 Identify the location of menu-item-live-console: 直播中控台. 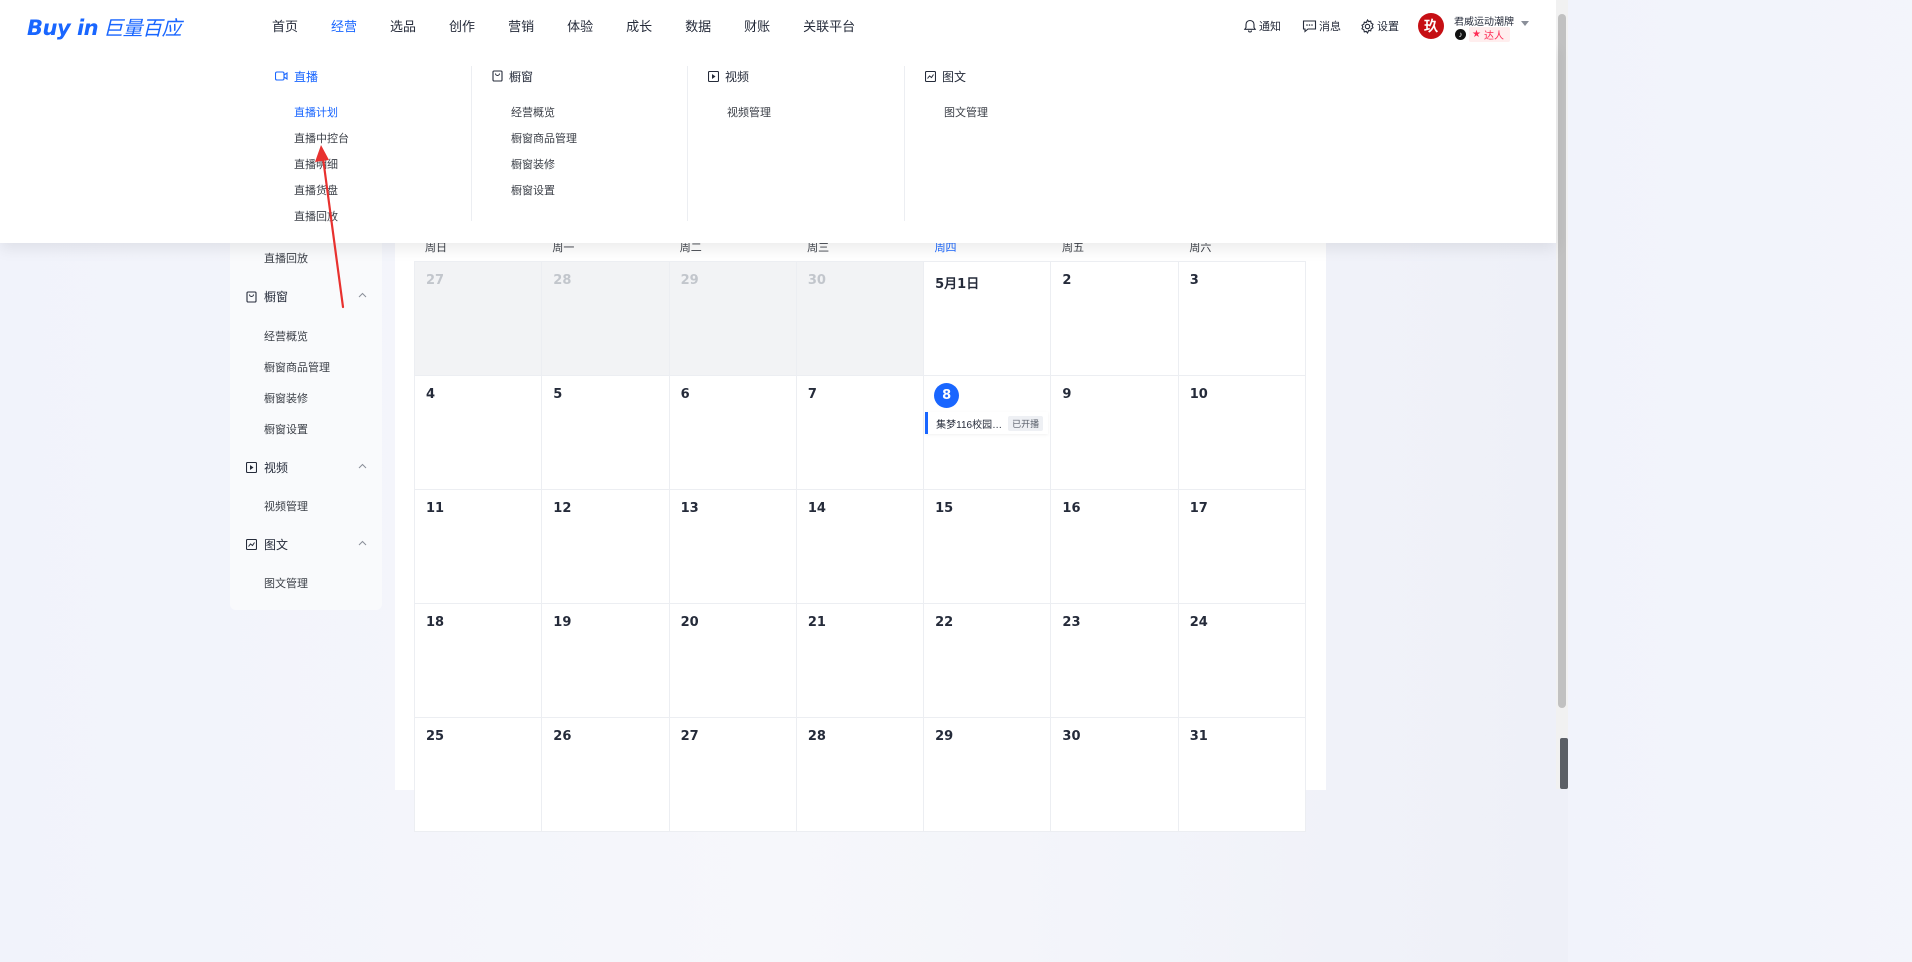
(321, 138).